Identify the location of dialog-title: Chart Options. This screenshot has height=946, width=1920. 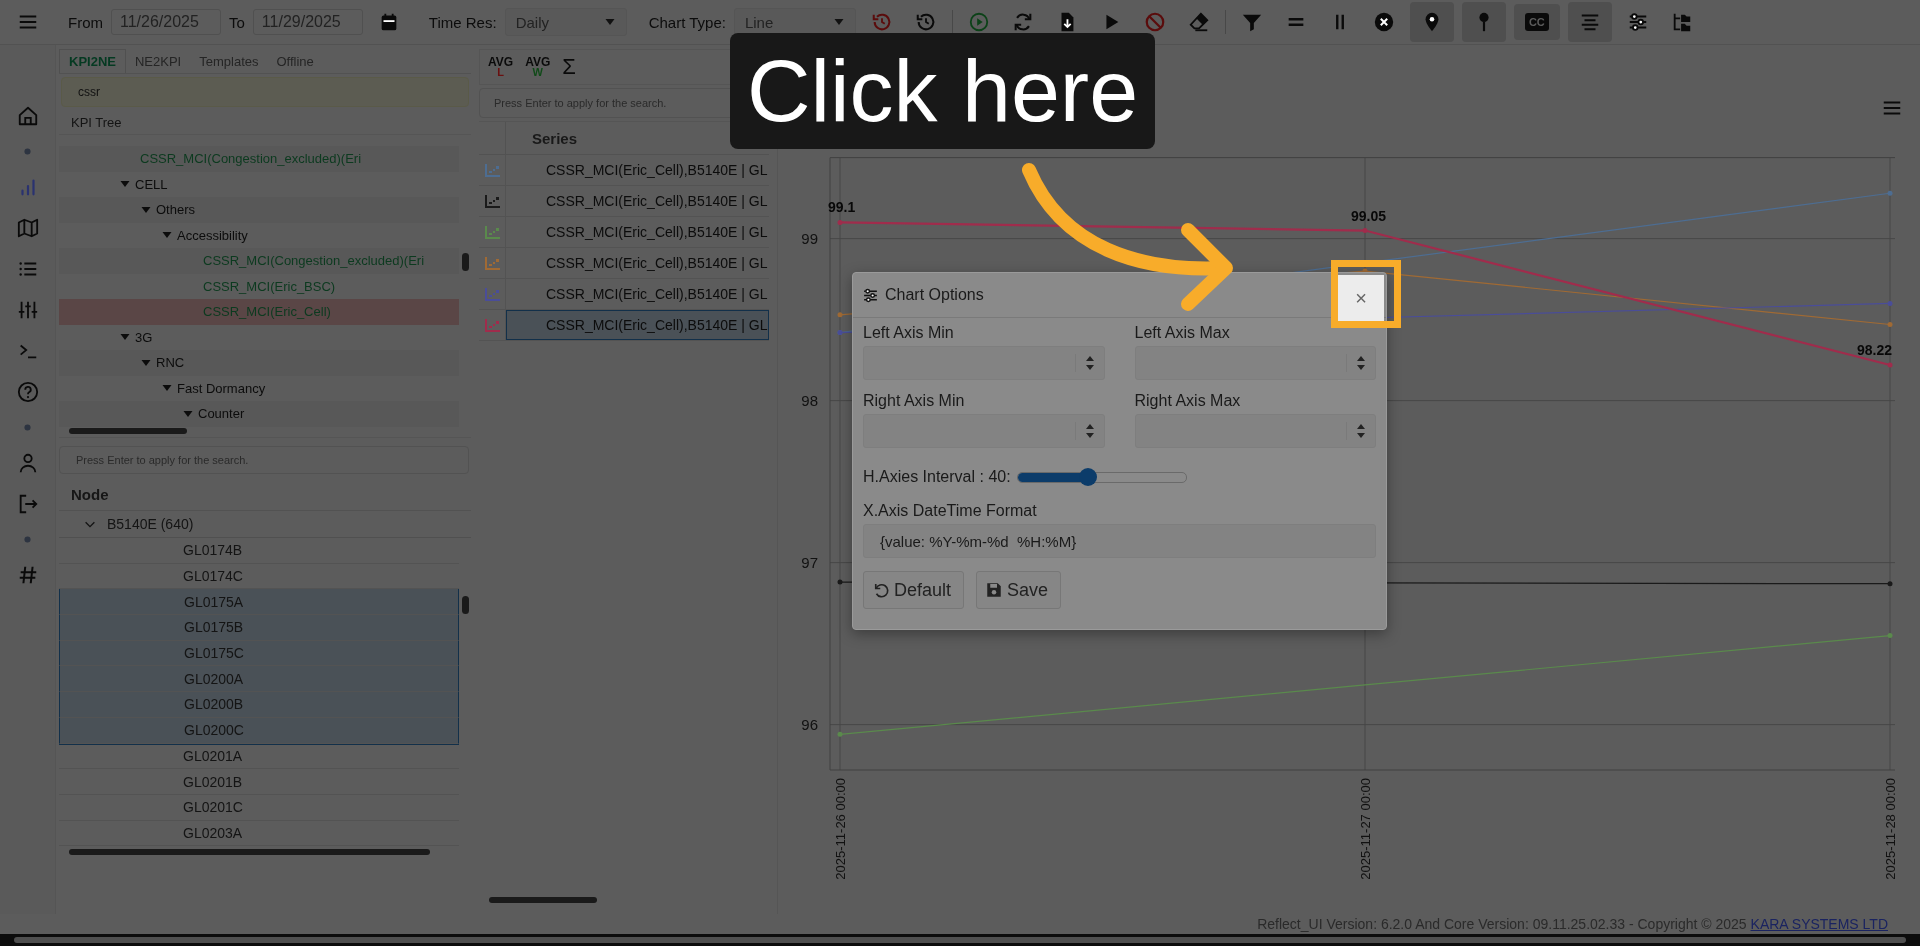
(935, 295).